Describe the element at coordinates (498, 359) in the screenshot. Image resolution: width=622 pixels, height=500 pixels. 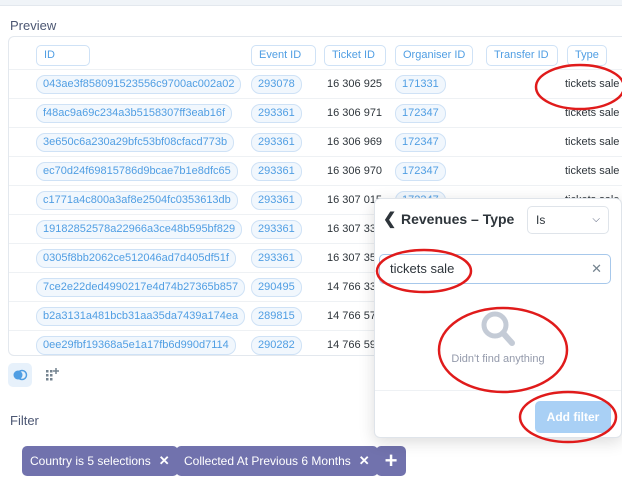
I see `empty-message: Didn't find anything` at that location.